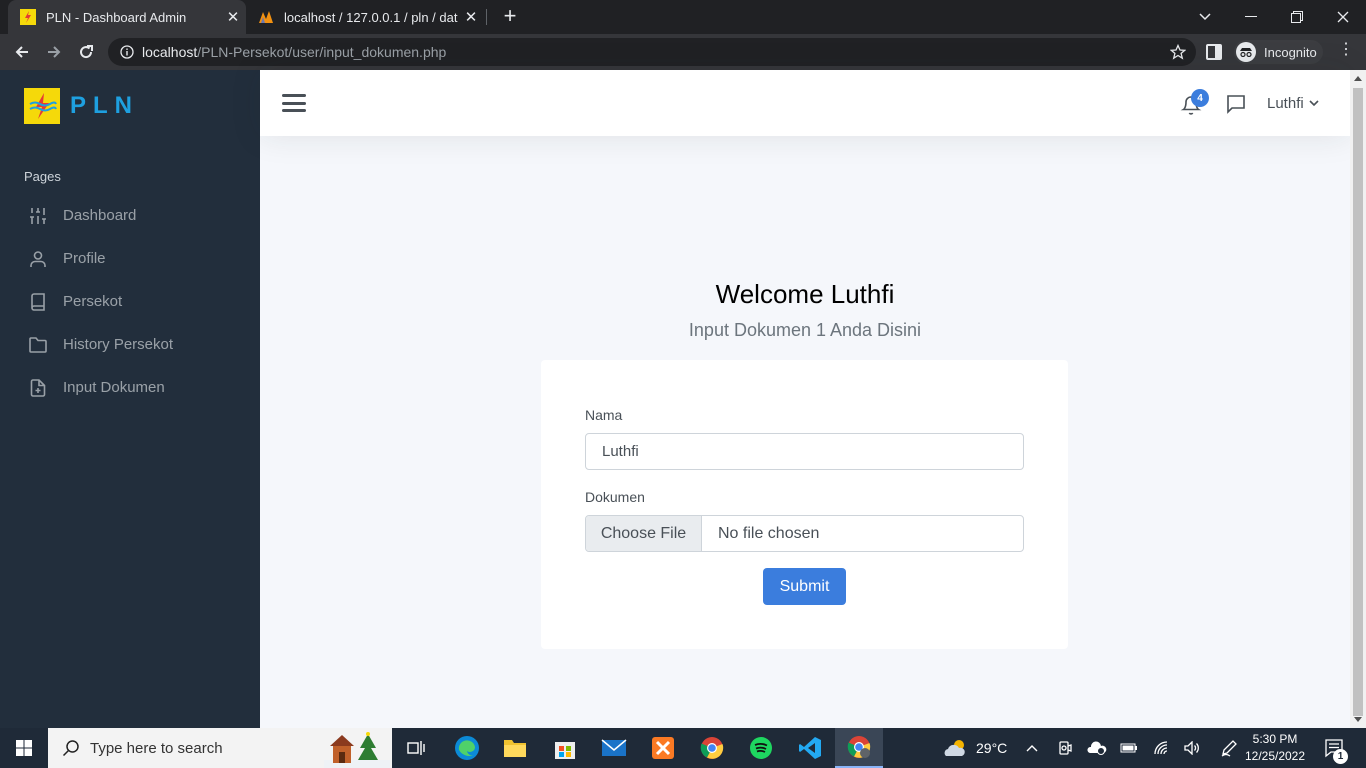 The width and height of the screenshot is (1366, 768). I want to click on sidebar-item-label: History Persekot, so click(118, 344).